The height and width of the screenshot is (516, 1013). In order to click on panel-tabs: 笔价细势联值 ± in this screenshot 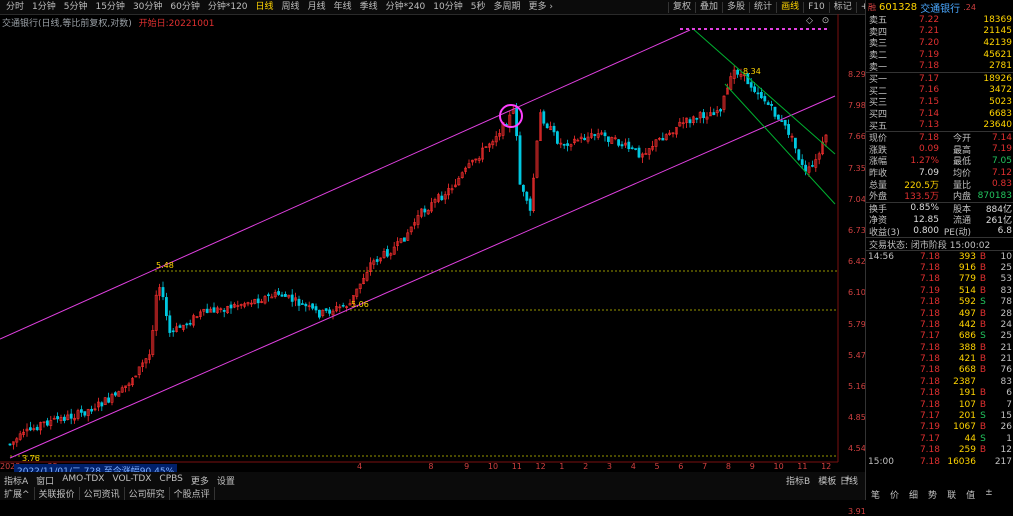, I will do `click(939, 494)`.